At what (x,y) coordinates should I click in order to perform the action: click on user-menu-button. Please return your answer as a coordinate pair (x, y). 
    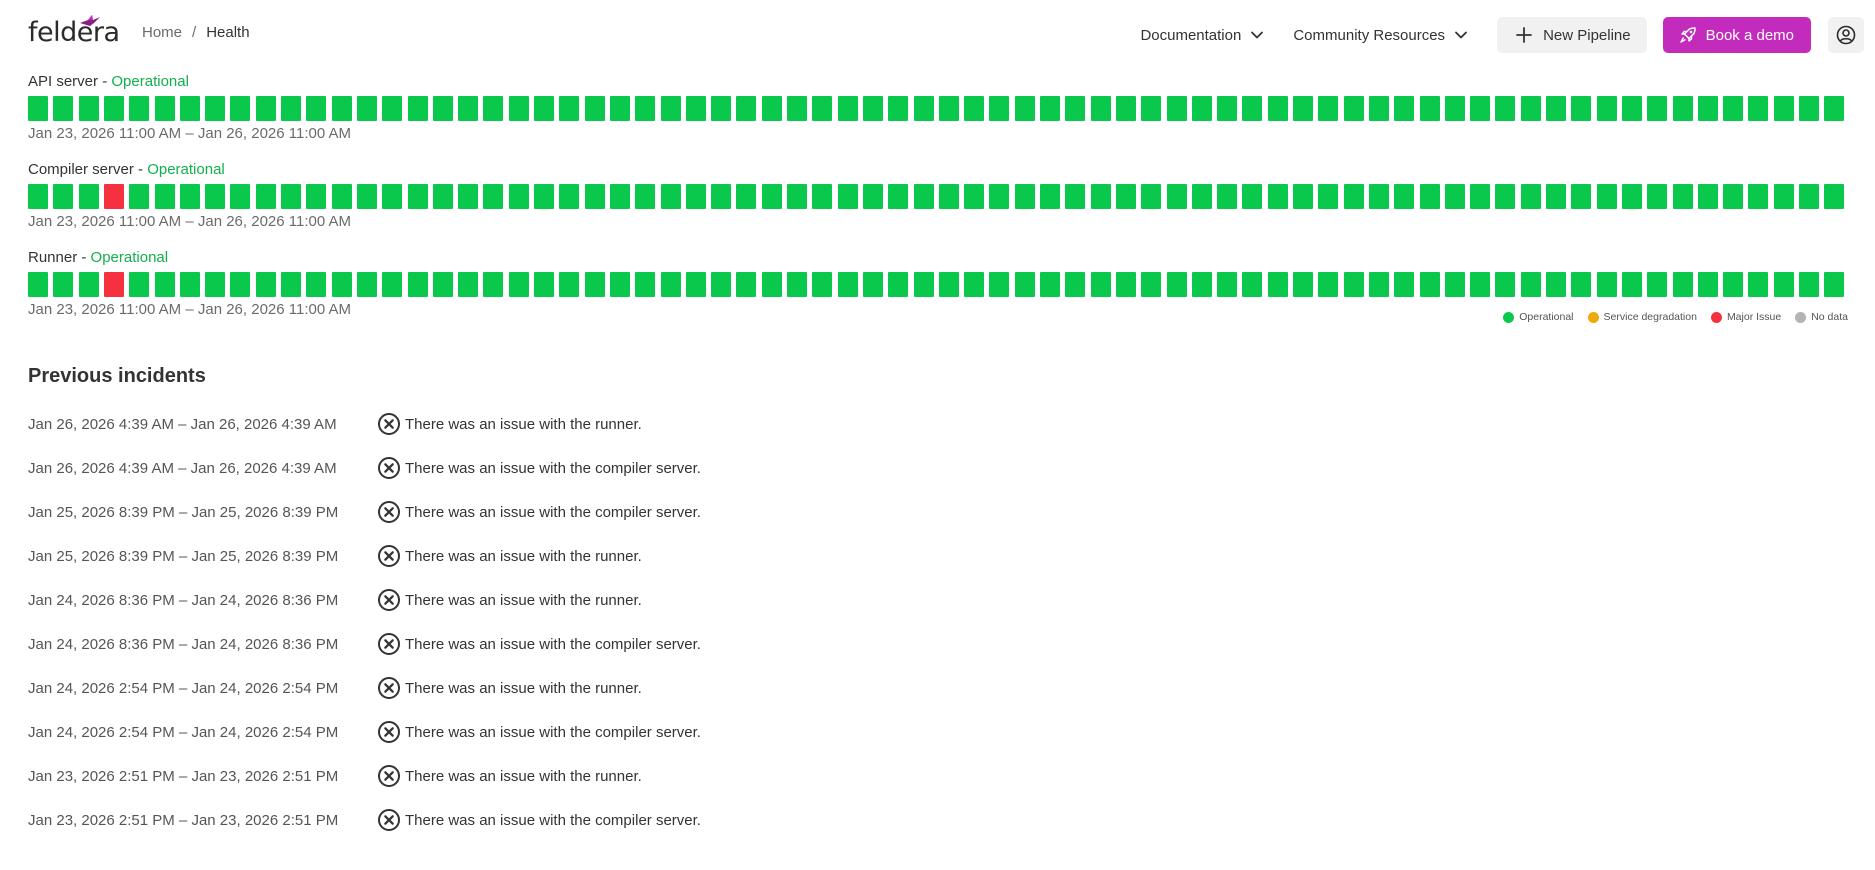
    Looking at the image, I should click on (1846, 35).